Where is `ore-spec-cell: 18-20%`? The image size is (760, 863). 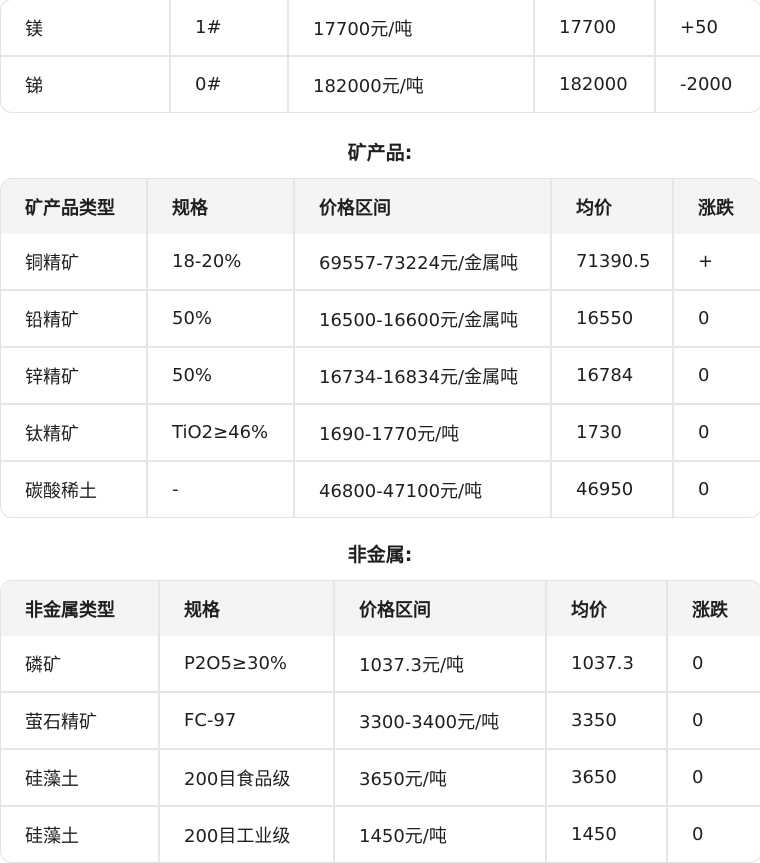 ore-spec-cell: 18-20% is located at coordinates (221, 262).